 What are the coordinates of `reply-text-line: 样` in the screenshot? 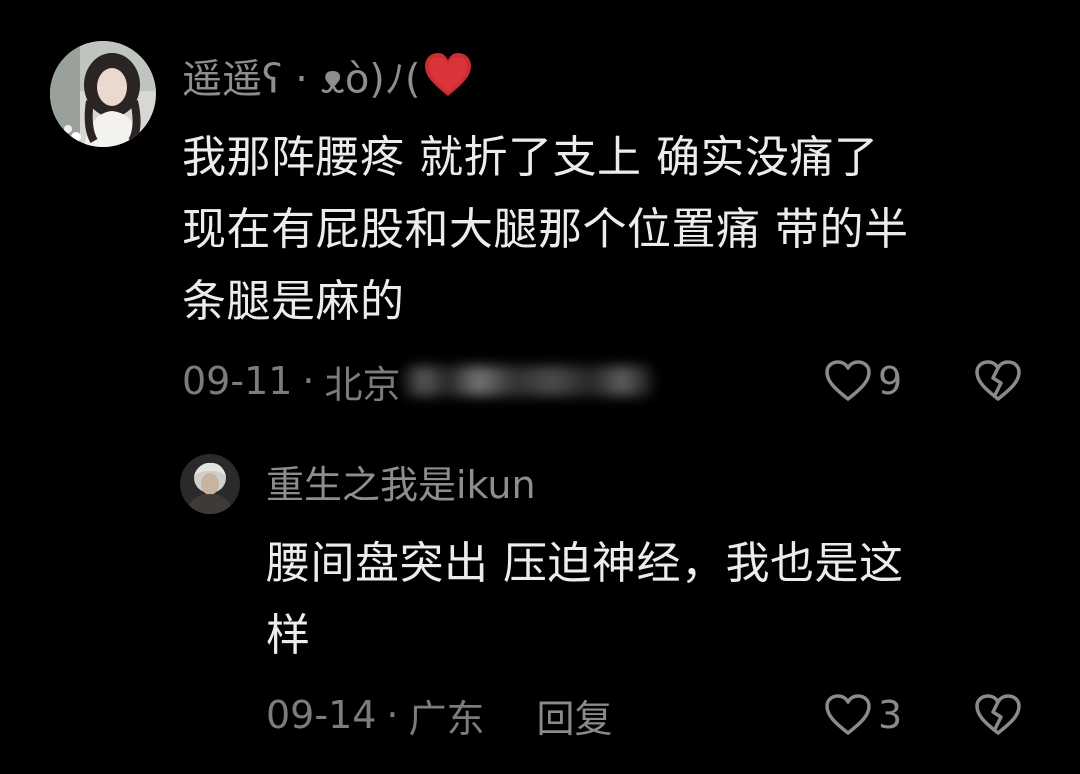 It's located at (288, 635).